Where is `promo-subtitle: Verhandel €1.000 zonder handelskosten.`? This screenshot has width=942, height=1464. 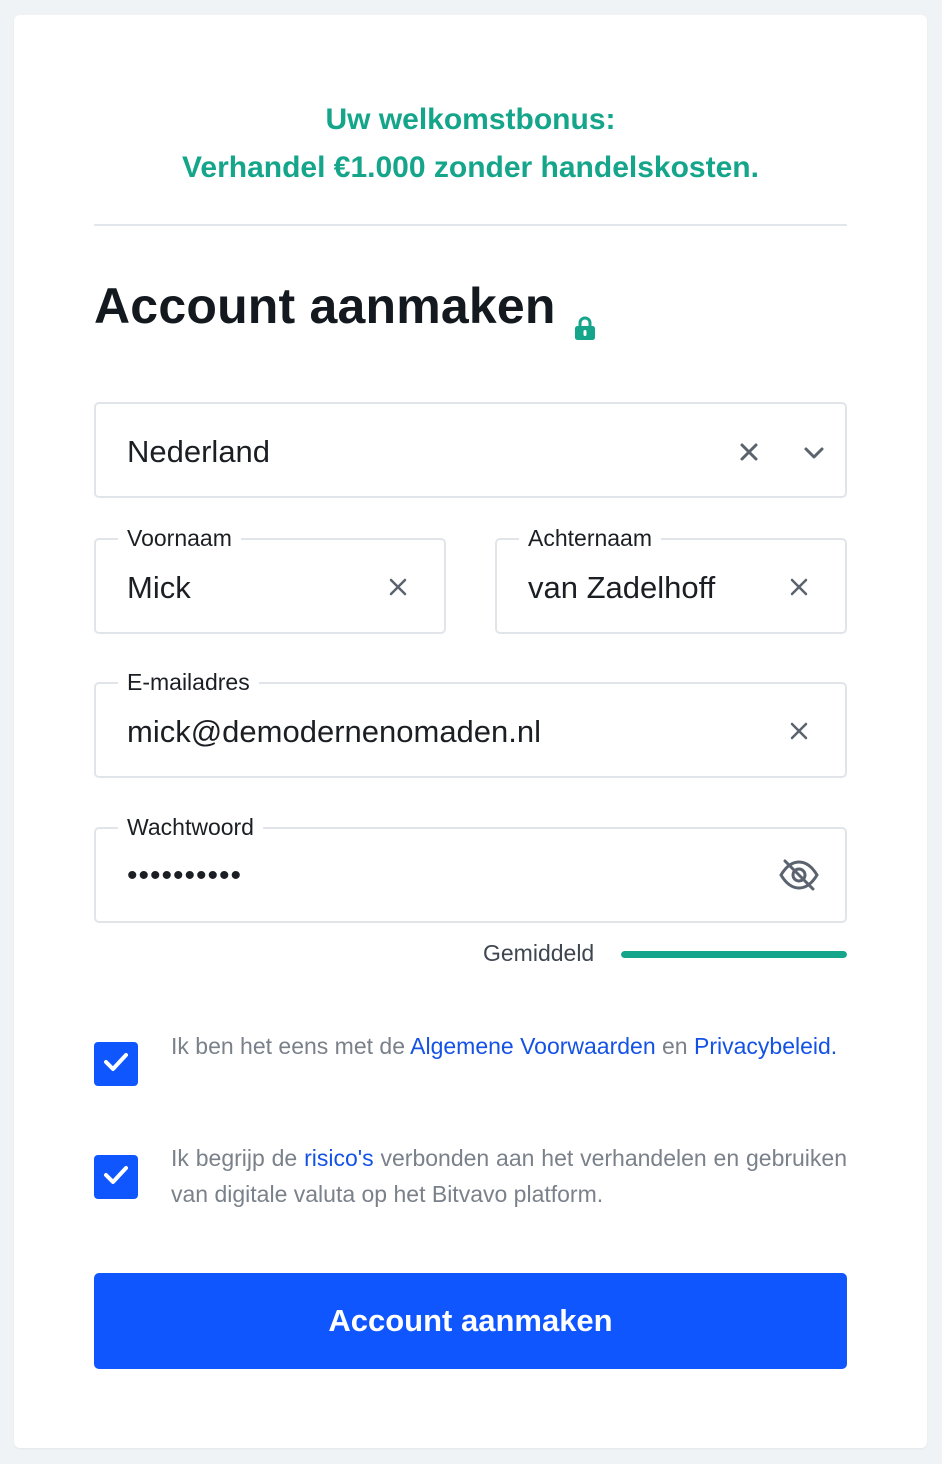 promo-subtitle: Verhandel €1.000 zonder handelskosten. is located at coordinates (470, 167).